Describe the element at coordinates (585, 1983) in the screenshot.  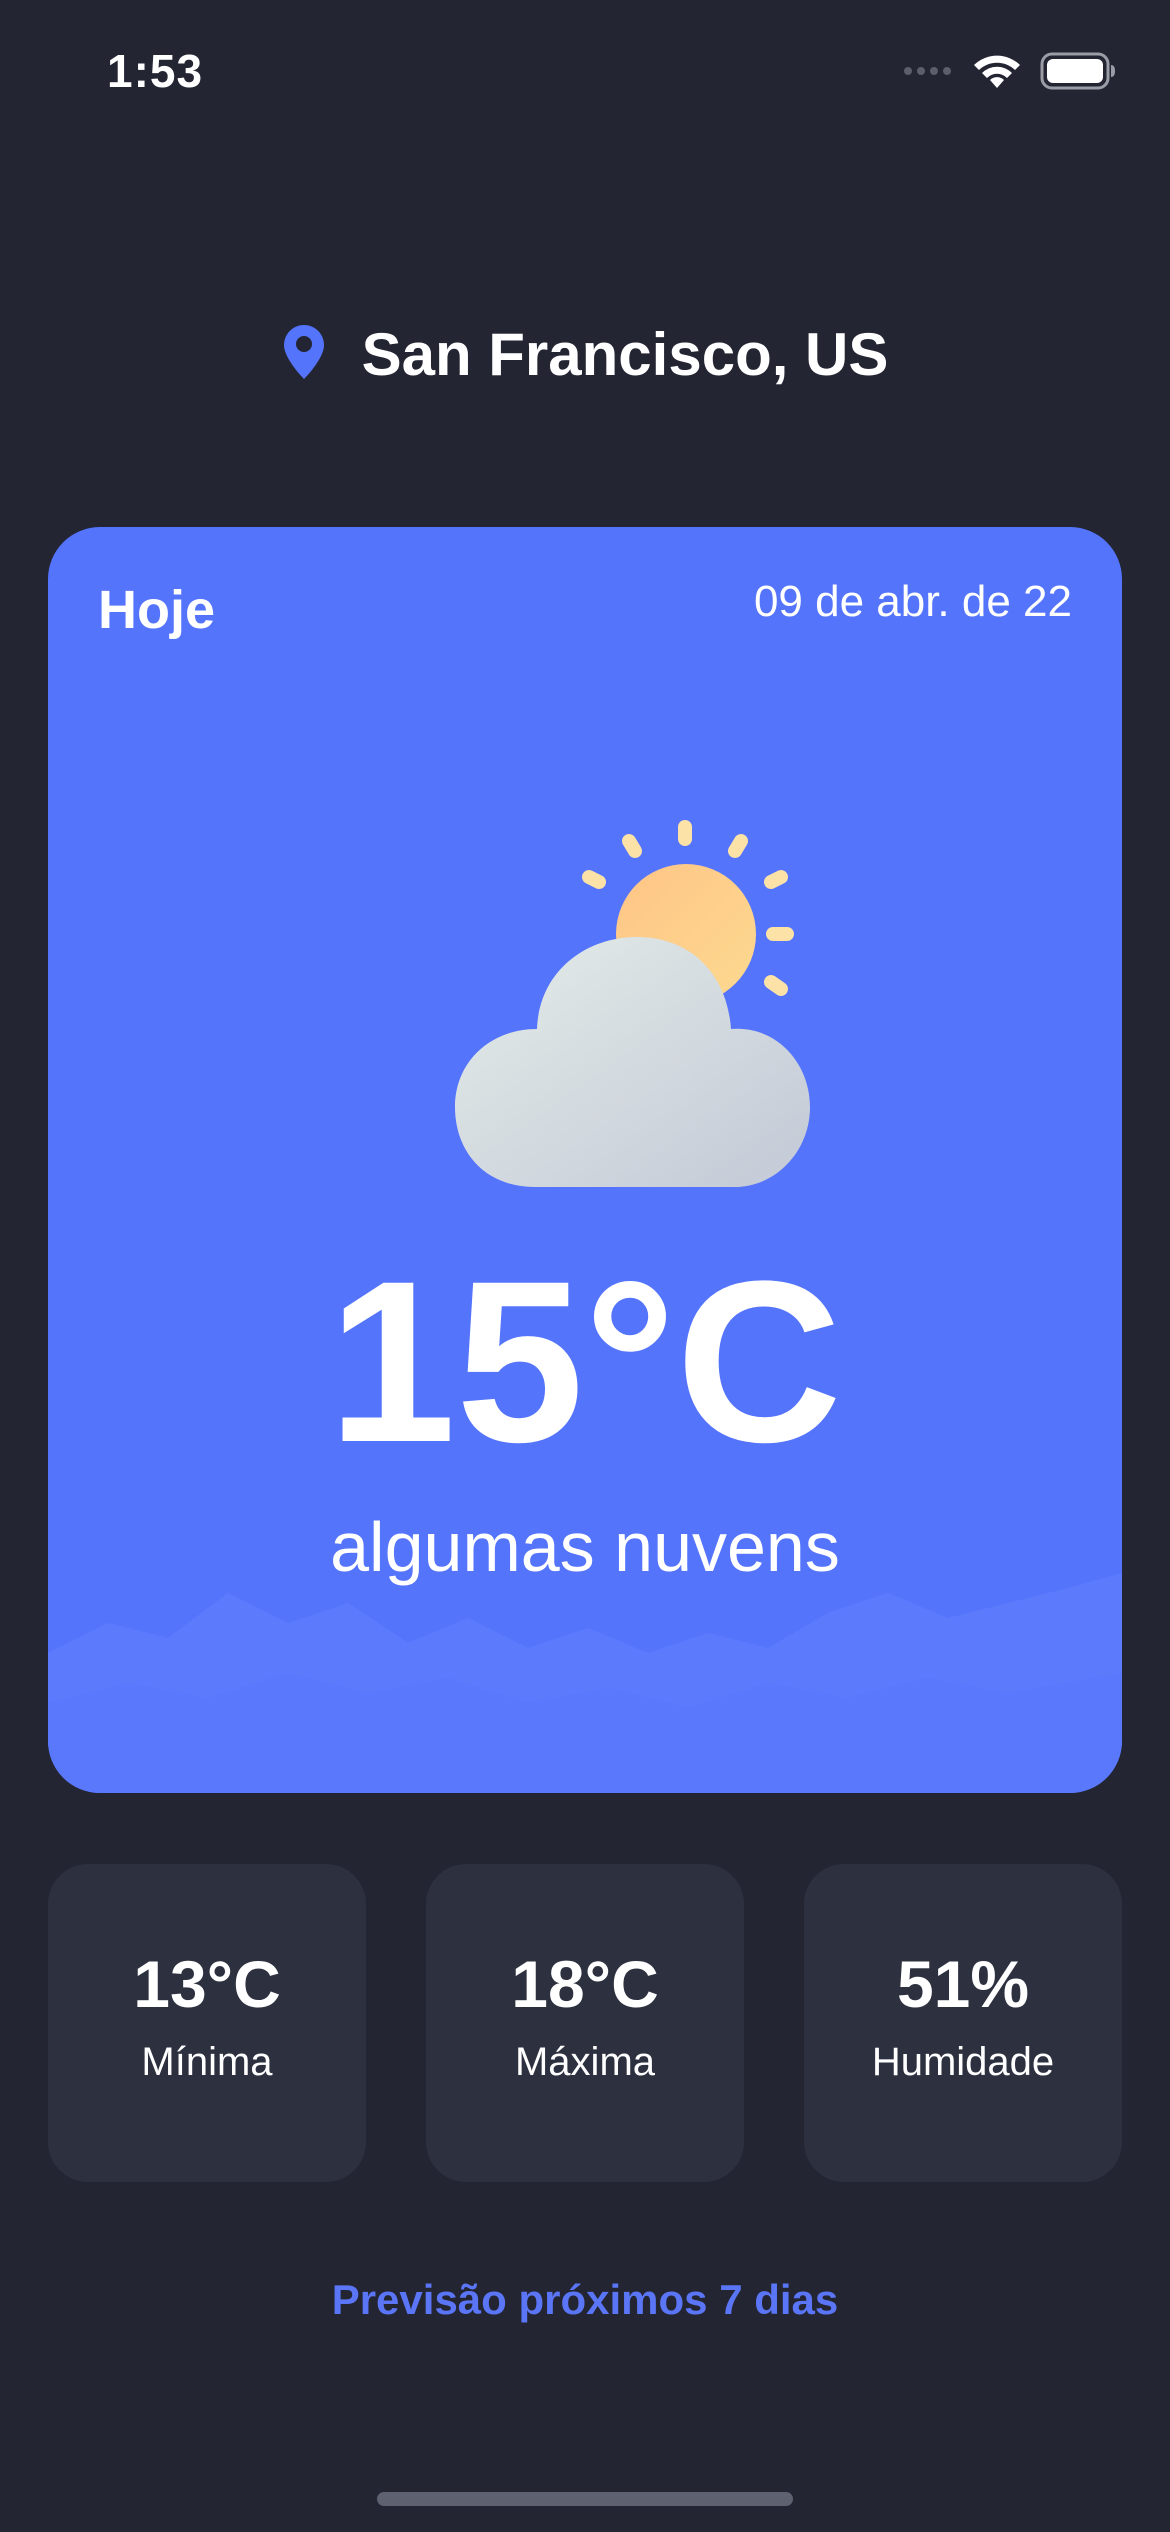
I see `stat-value: 18°C` at that location.